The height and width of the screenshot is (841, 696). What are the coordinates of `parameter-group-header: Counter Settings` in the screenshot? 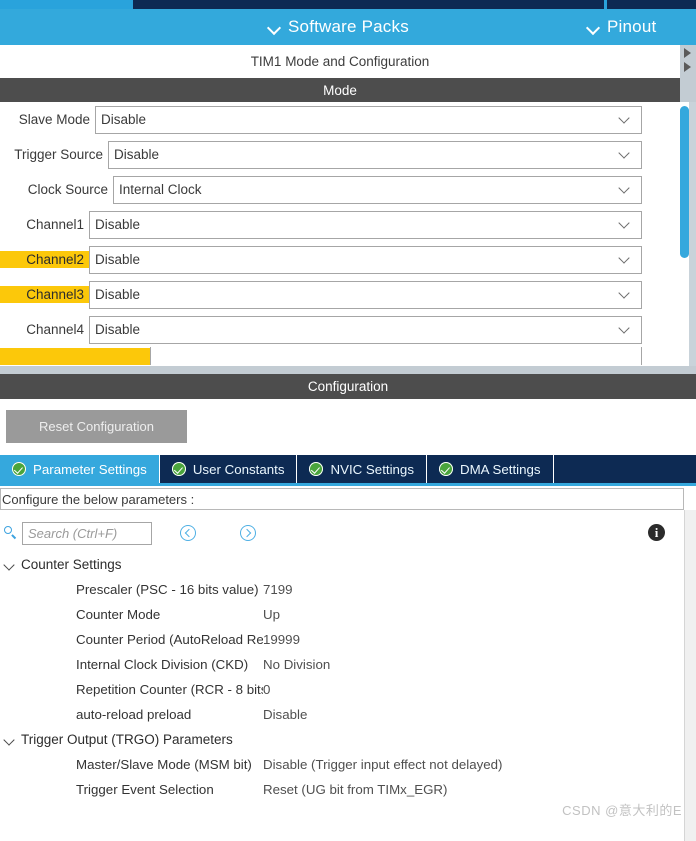 It's located at (342, 564).